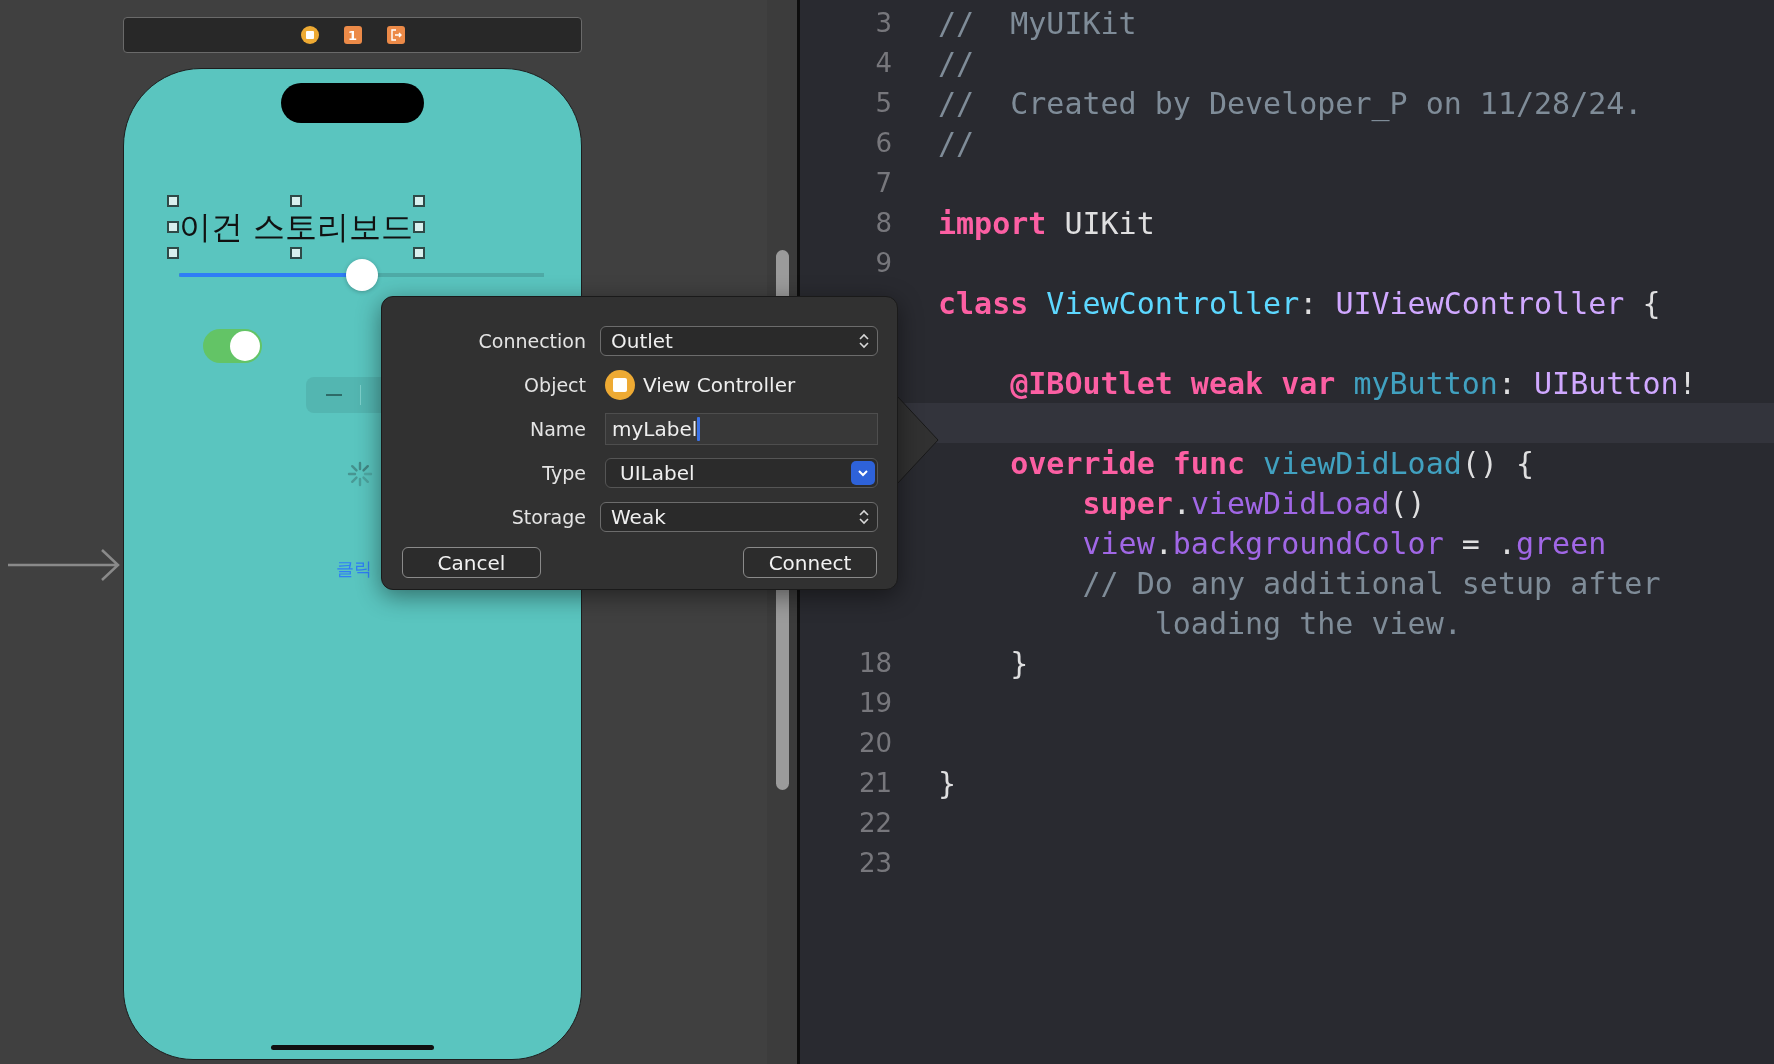 Image resolution: width=1774 pixels, height=1064 pixels. Describe the element at coordinates (531, 341) in the screenshot. I see `field-label: Connection` at that location.